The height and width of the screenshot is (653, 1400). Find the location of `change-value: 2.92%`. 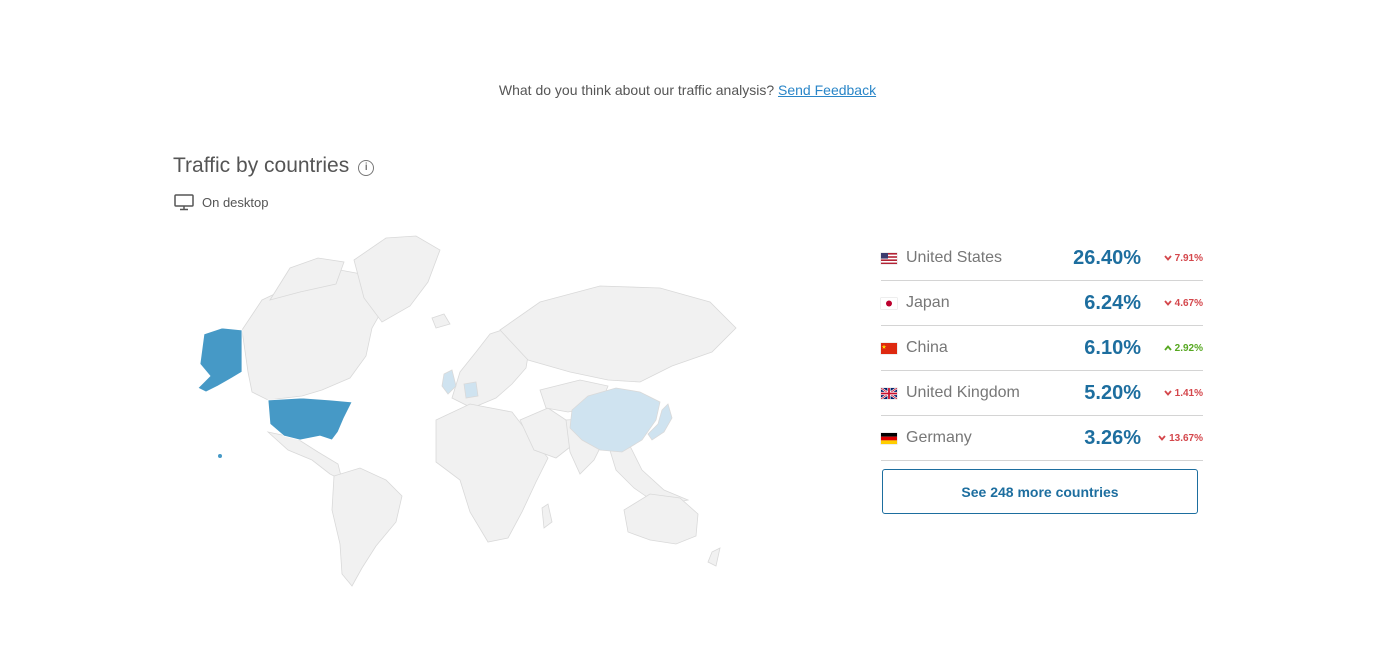

change-value: 2.92% is located at coordinates (1188, 348).